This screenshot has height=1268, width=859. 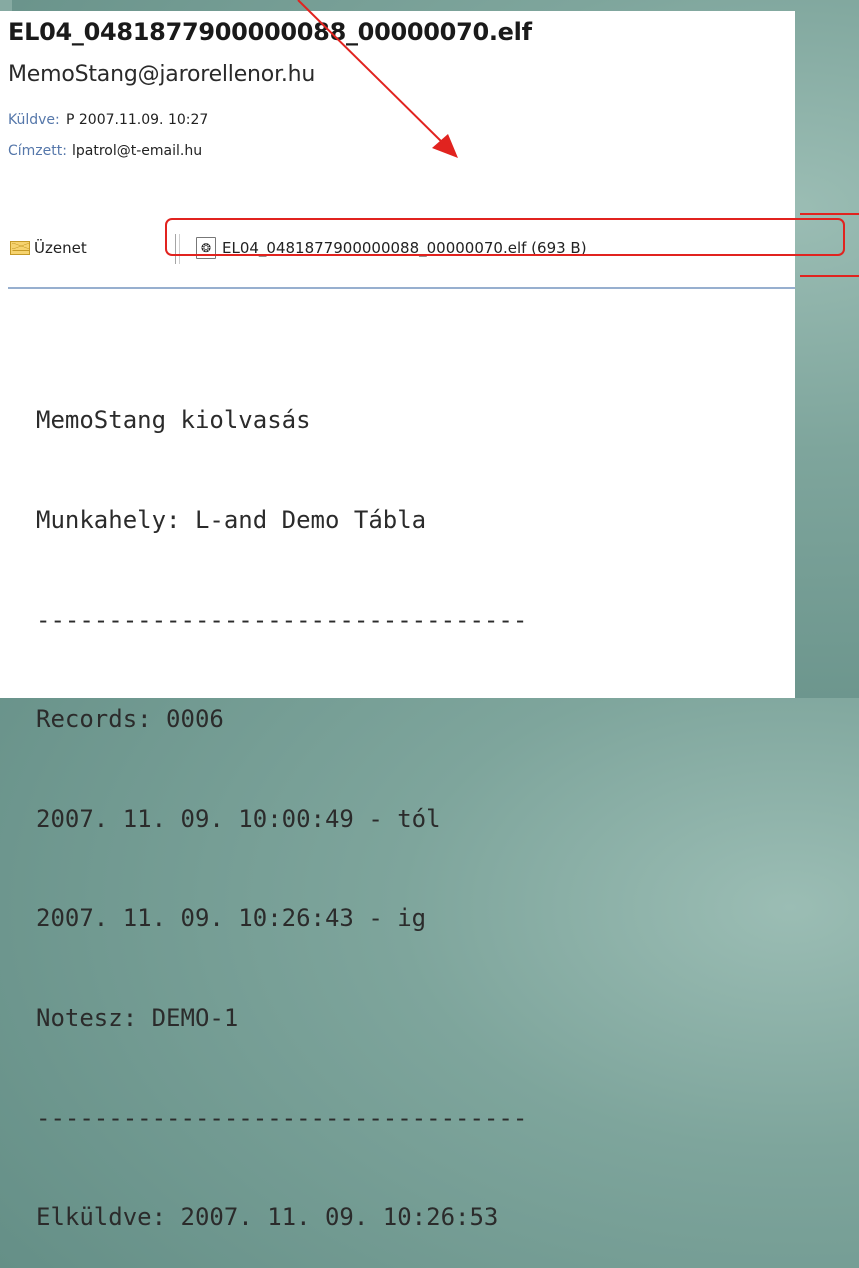 I want to click on annotation-box-top-edge, so click(x=829, y=214).